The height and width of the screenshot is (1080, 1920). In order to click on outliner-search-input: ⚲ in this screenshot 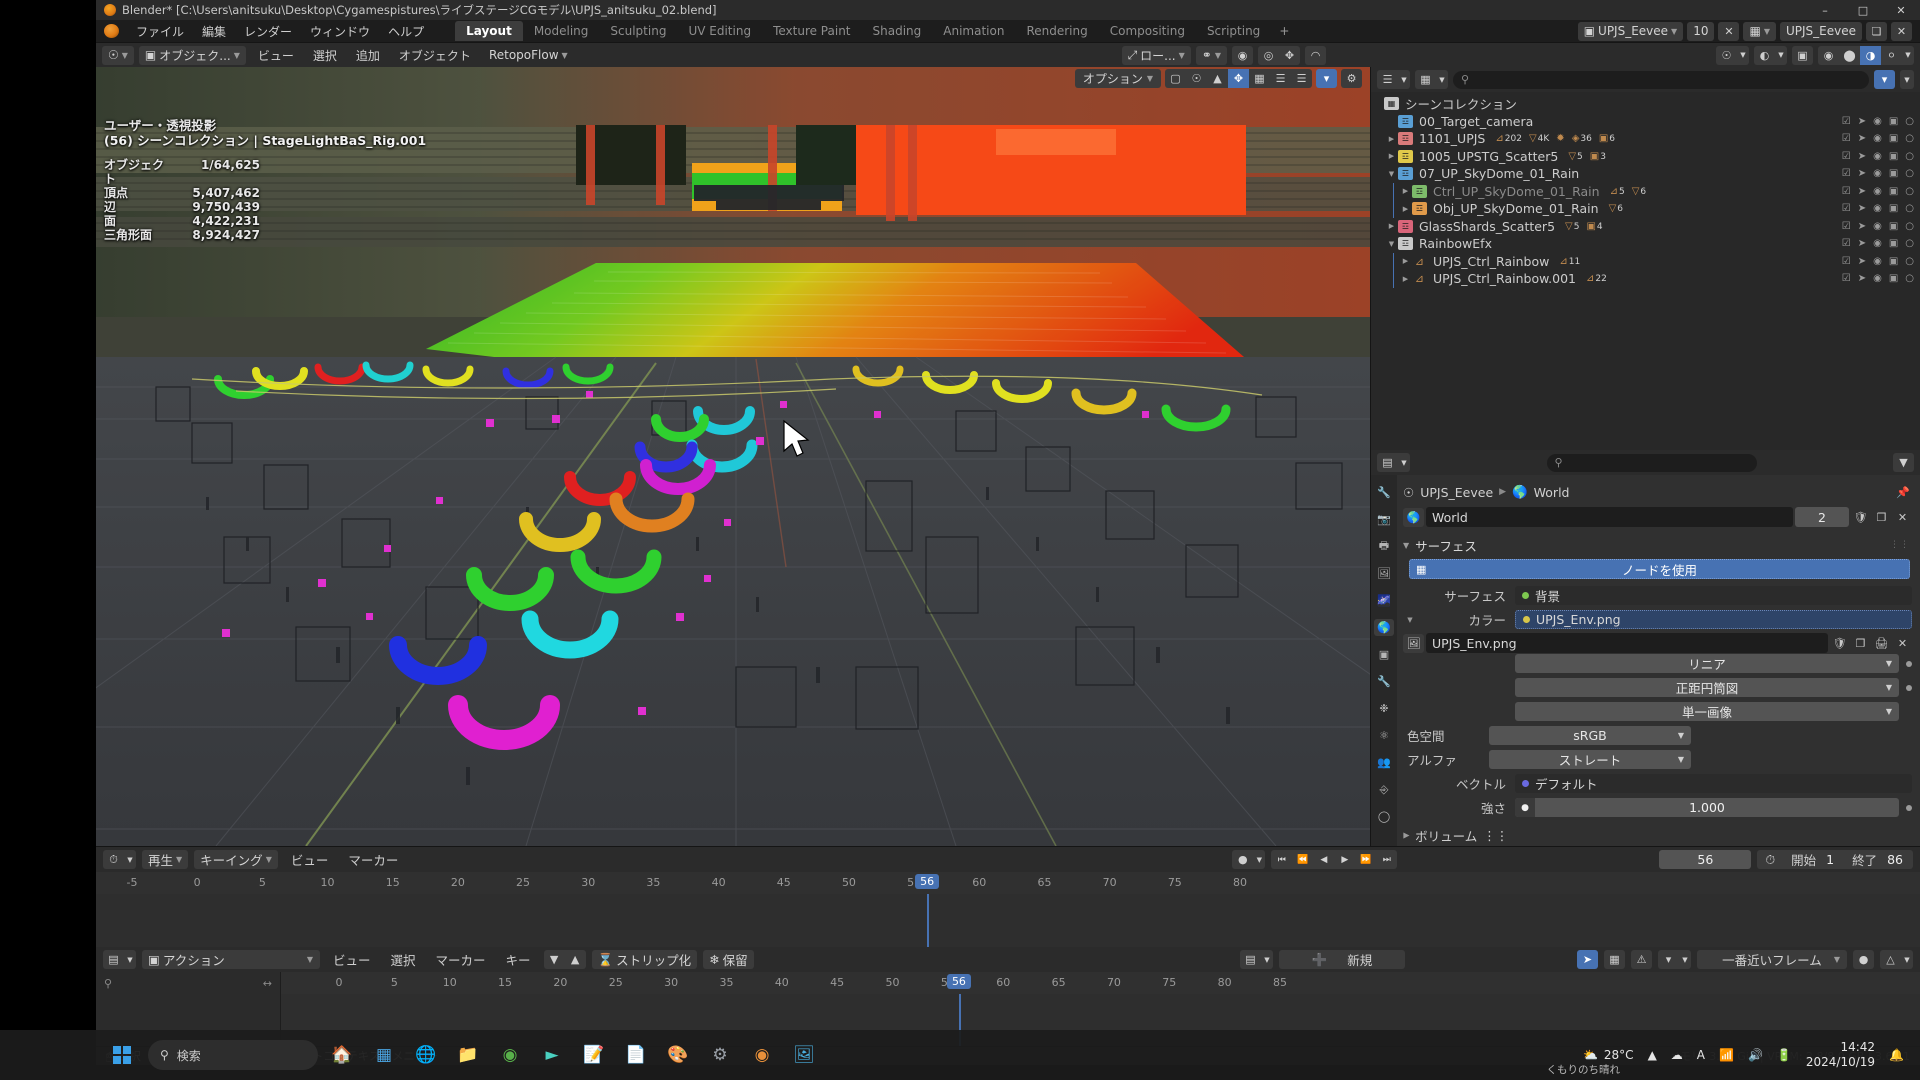, I will do `click(1661, 79)`.